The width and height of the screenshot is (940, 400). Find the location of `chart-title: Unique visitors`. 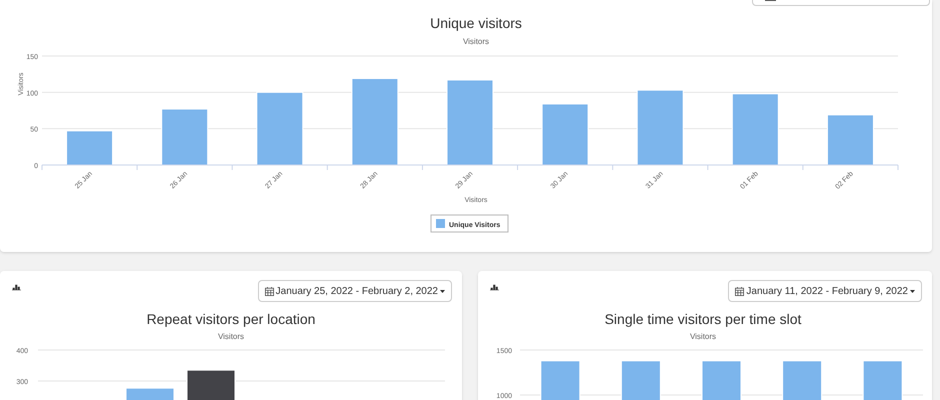

chart-title: Unique visitors is located at coordinates (476, 23).